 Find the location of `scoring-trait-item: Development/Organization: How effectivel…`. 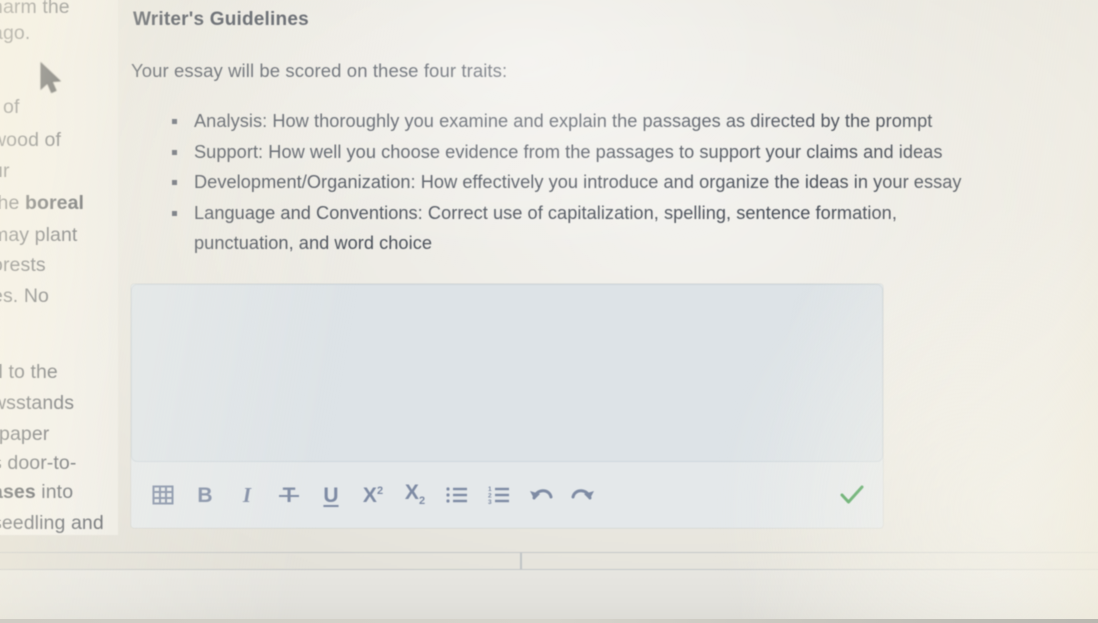

scoring-trait-item: Development/Organization: How effectivel… is located at coordinates (632, 182).